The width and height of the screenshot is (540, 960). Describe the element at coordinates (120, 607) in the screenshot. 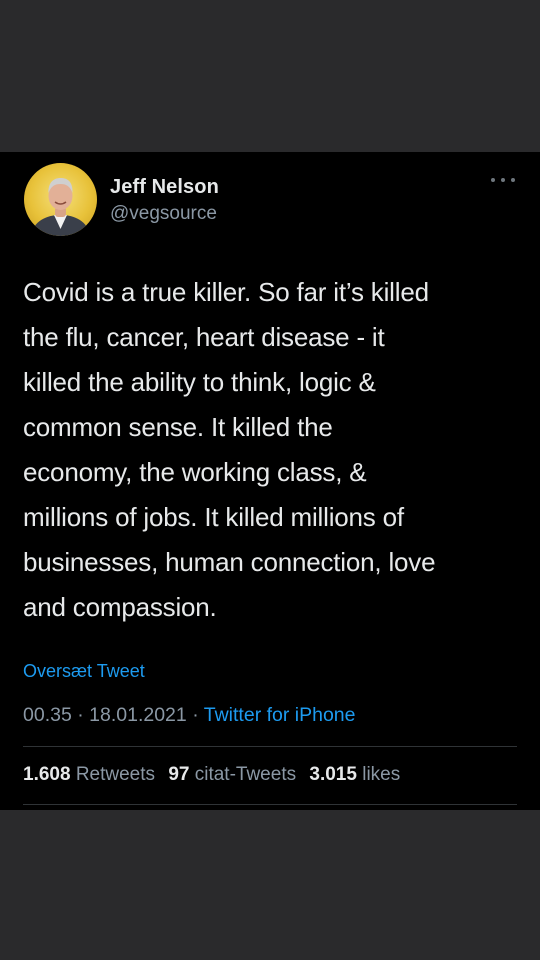

I see `tweet-text-line: and compassion.` at that location.